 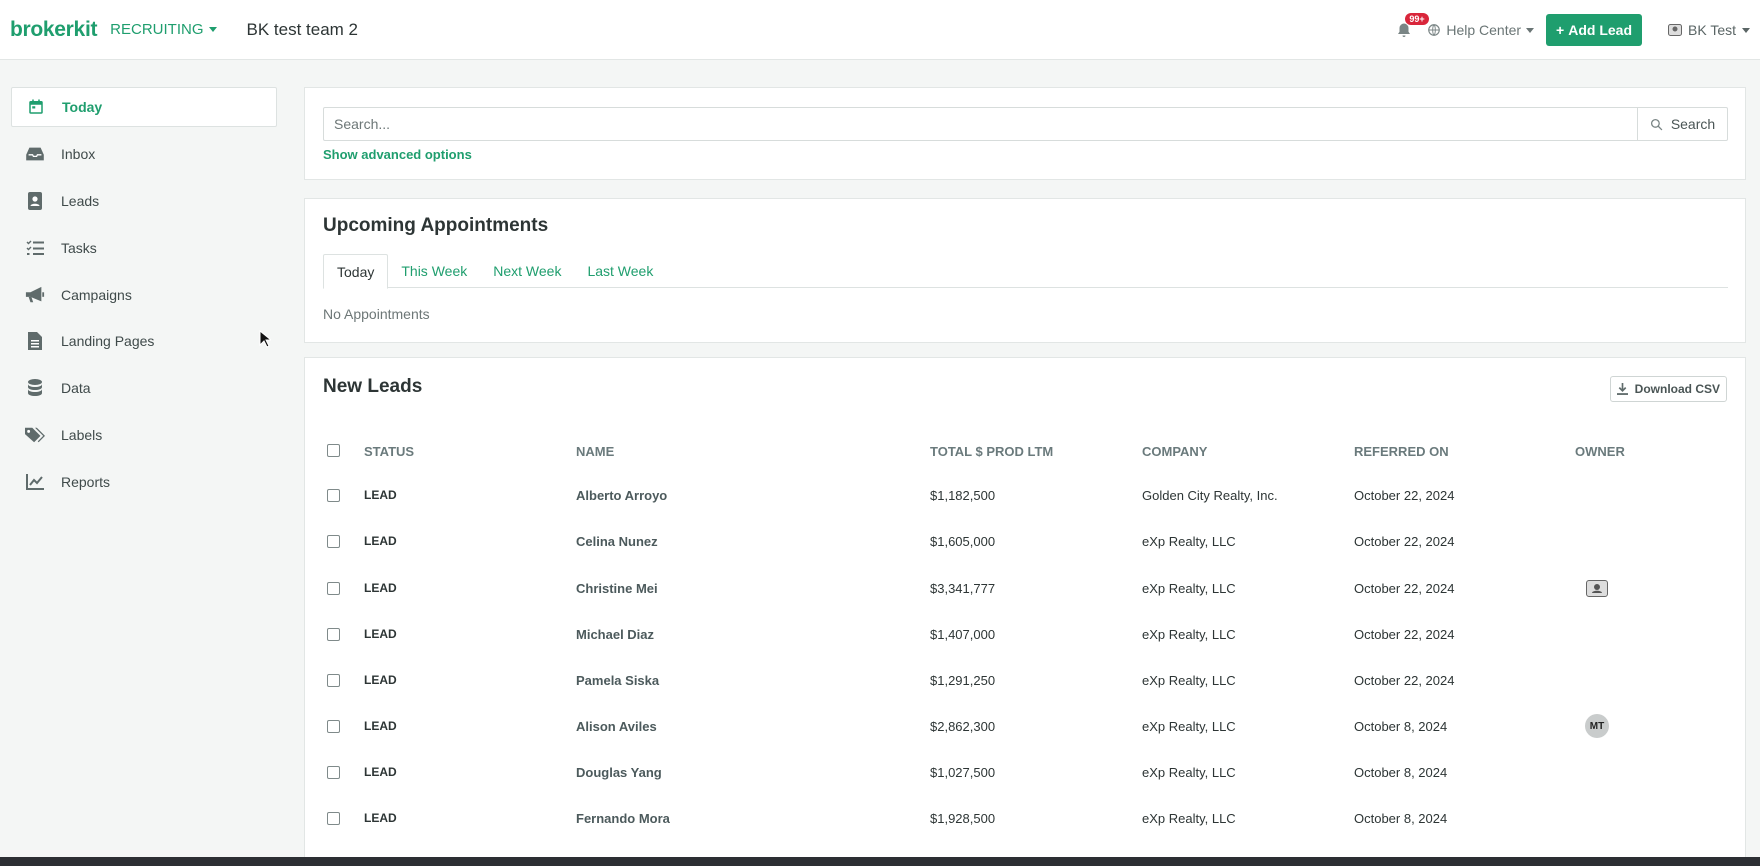 I want to click on help-center-label: Help Center, so click(x=1484, y=30).